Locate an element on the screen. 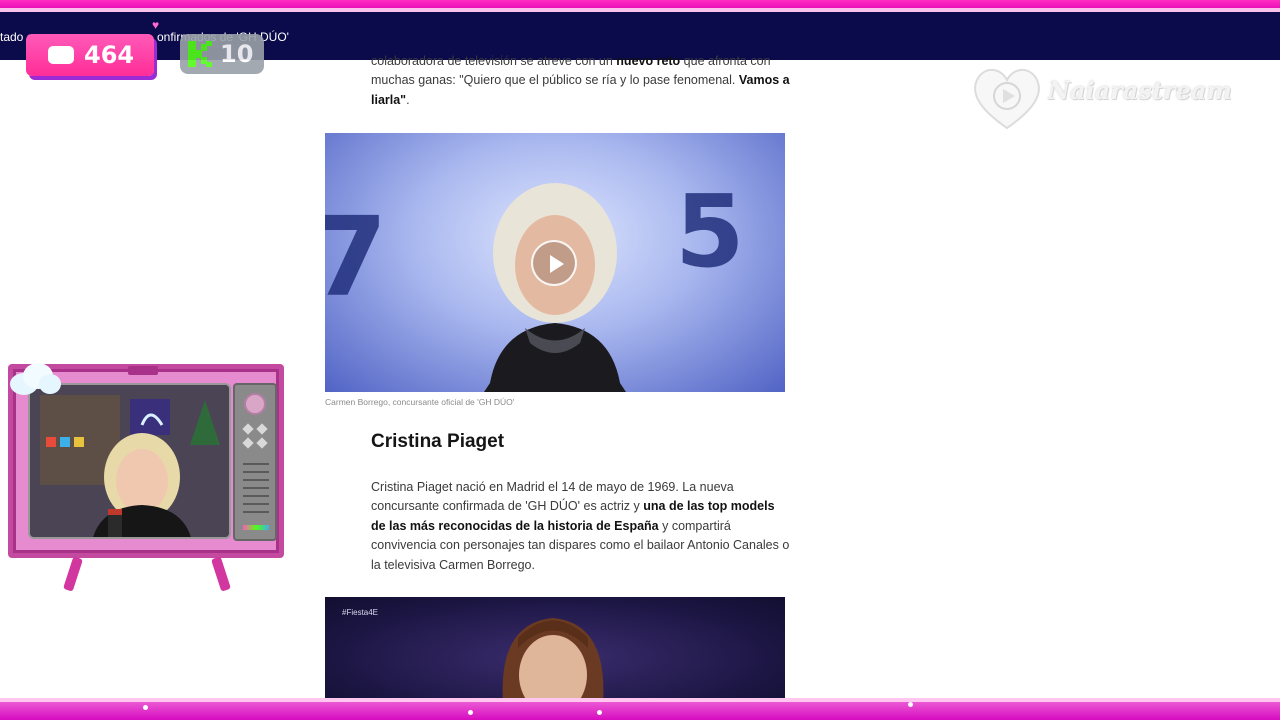 The image size is (1280, 720). emphasis-nuevo-reto: nuevo reto is located at coordinates (648, 61).